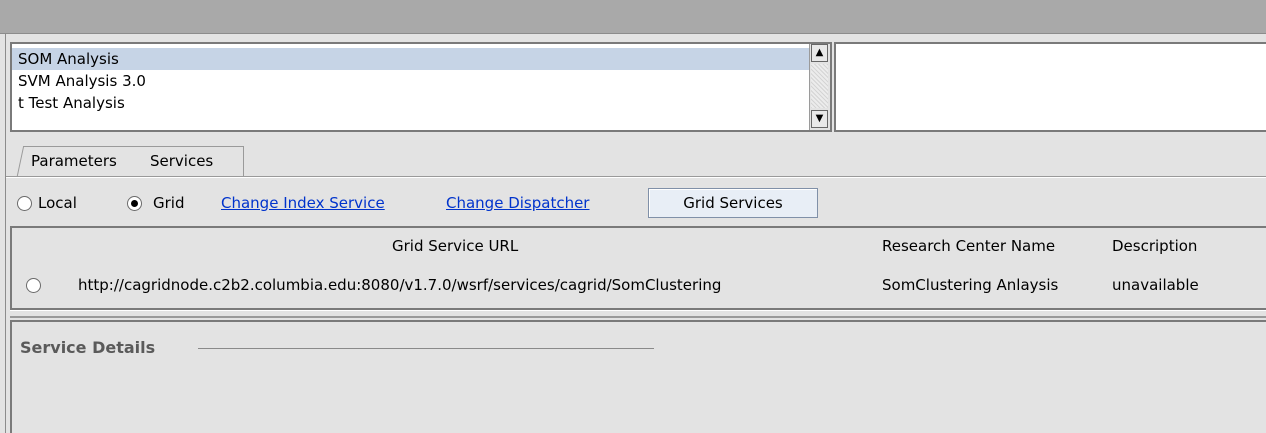 The height and width of the screenshot is (433, 1266). I want to click on arrow-up-icon: ▲, so click(819, 53).